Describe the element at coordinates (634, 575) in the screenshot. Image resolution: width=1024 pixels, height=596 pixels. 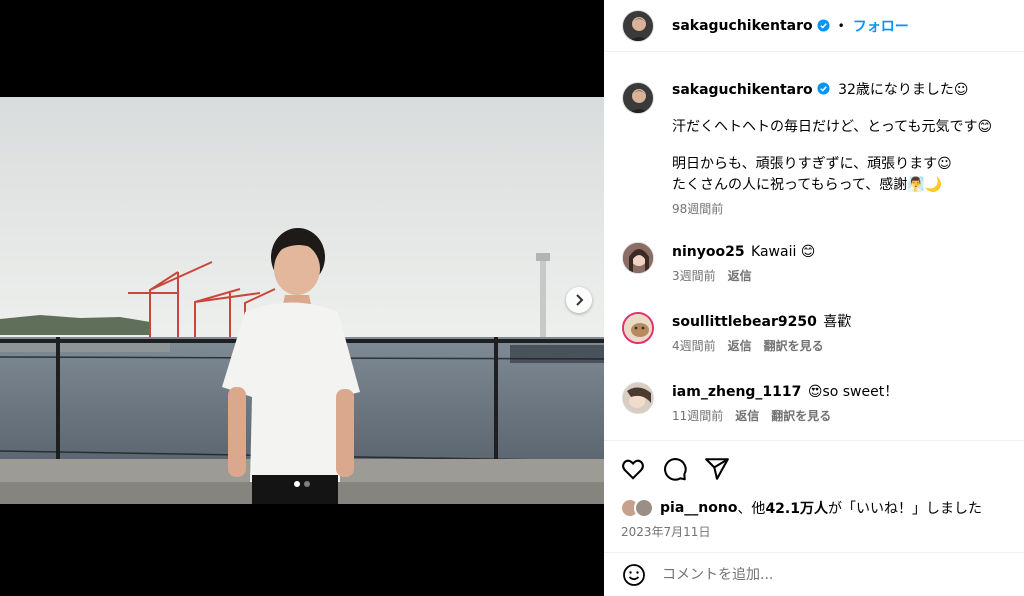
I see `emoji-icon` at that location.